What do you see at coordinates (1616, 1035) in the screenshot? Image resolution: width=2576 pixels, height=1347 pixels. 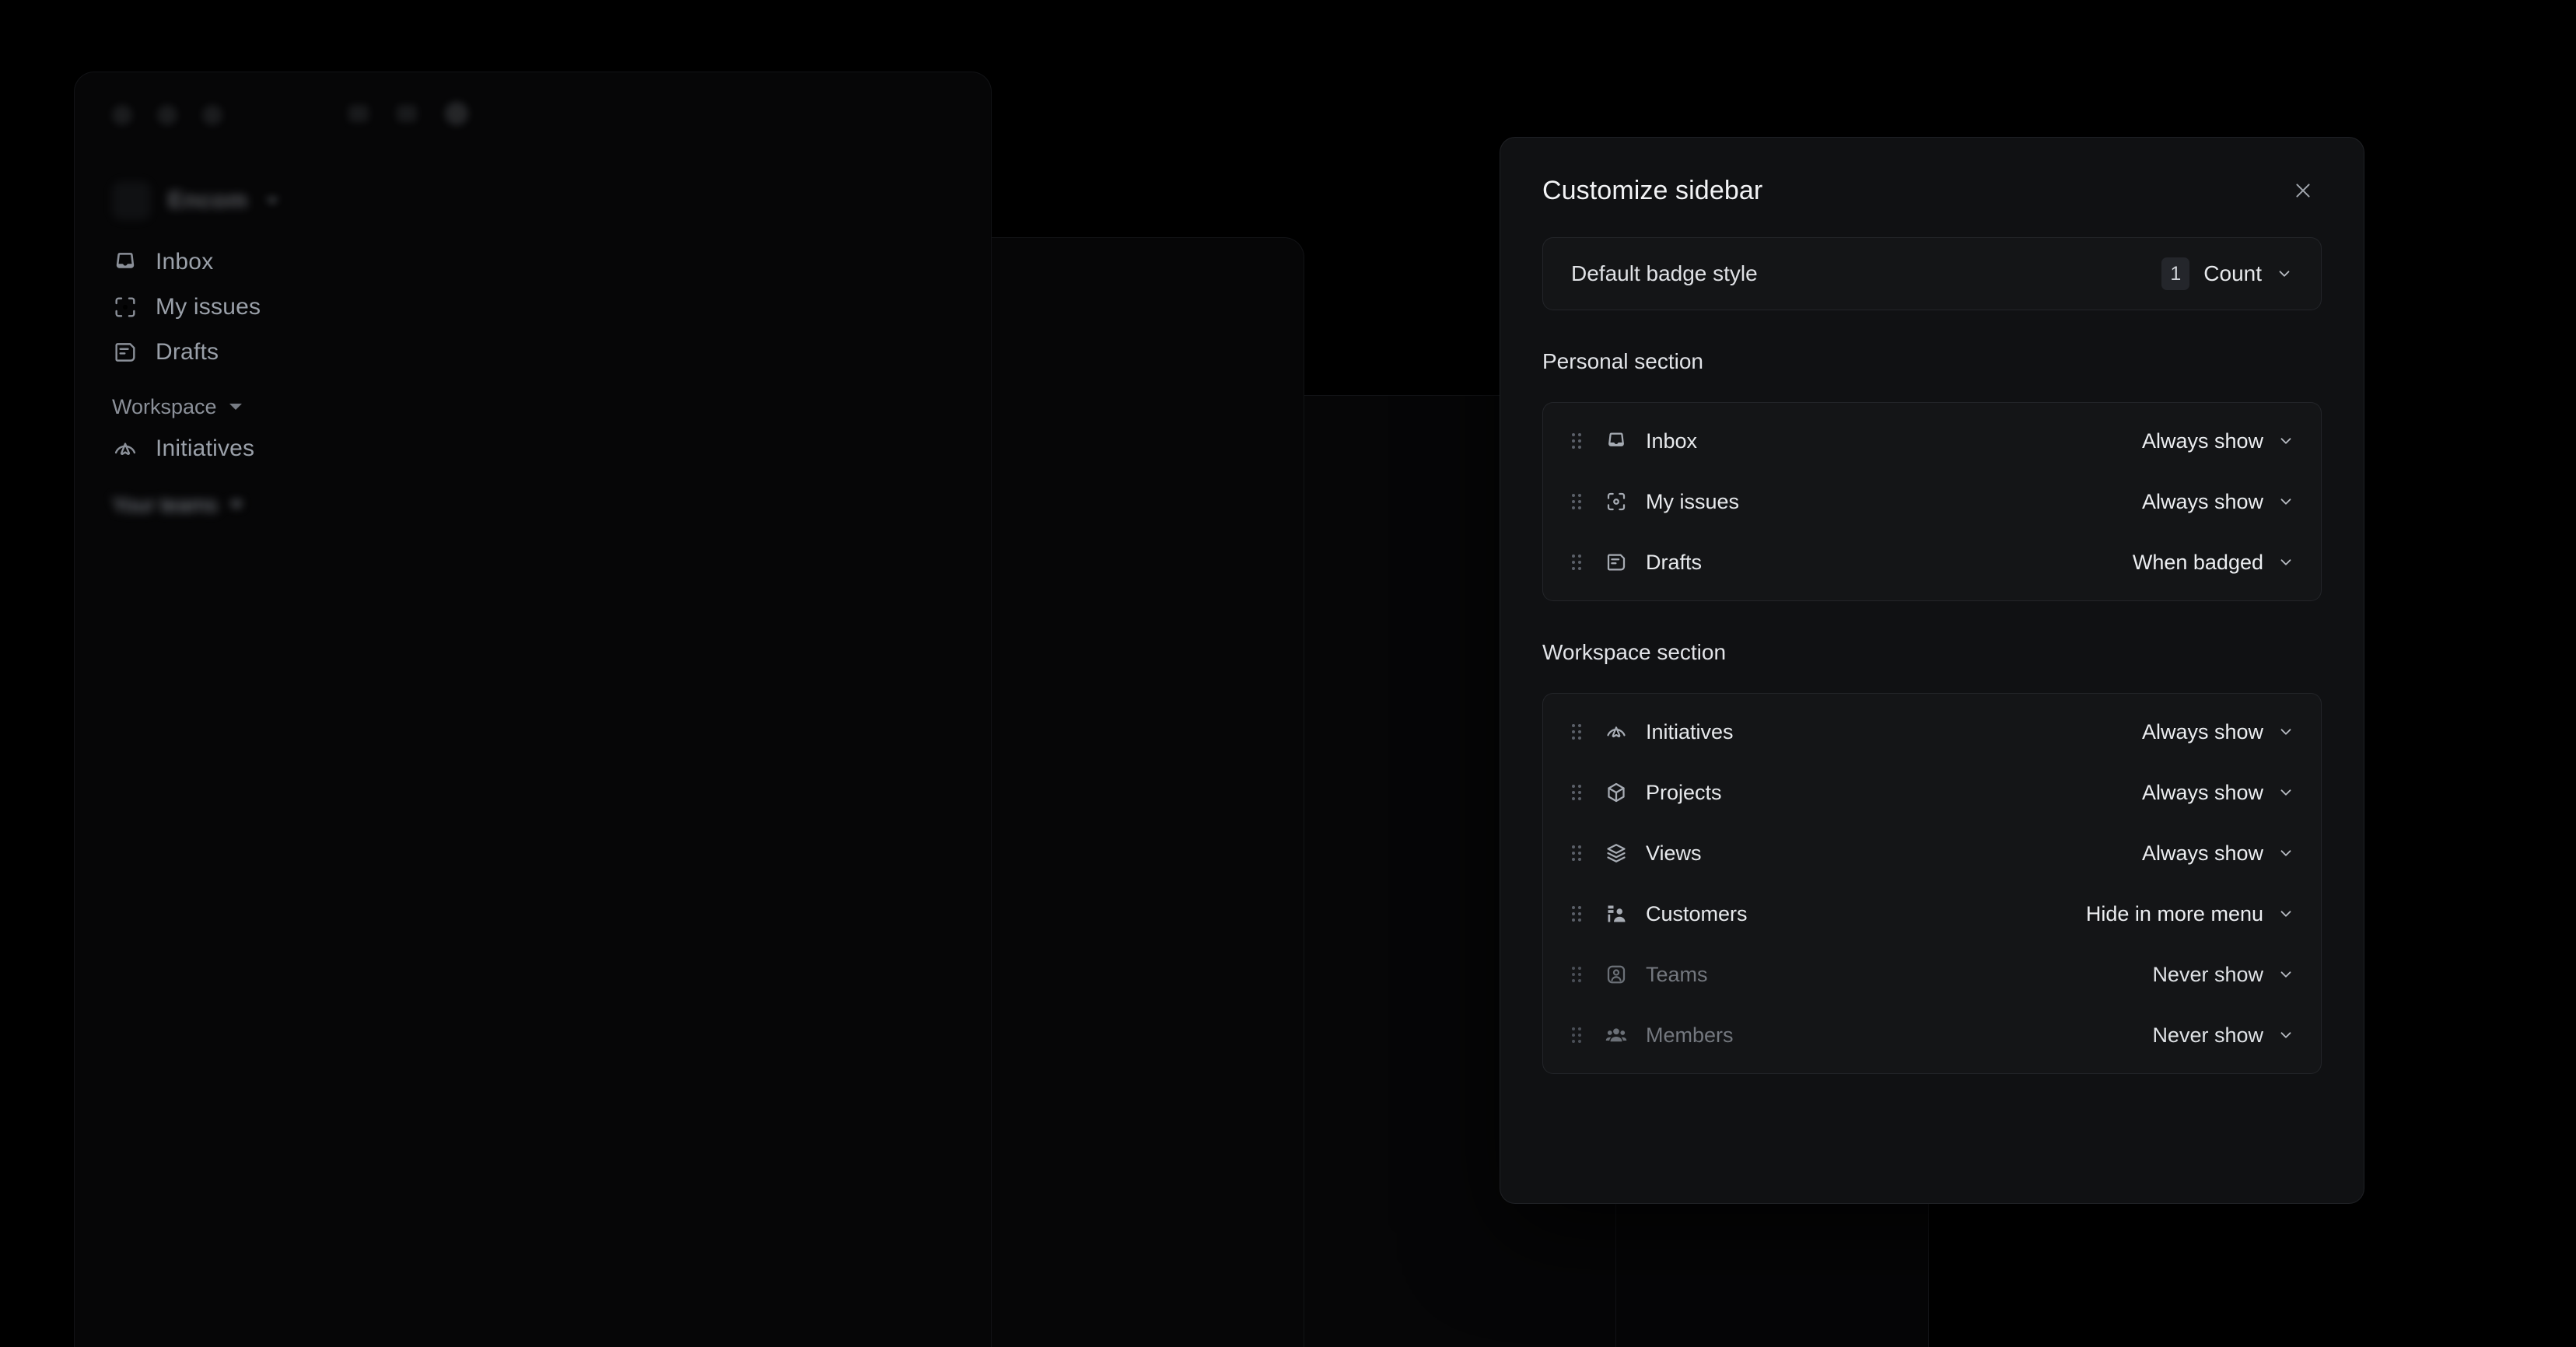 I see `members-icon` at bounding box center [1616, 1035].